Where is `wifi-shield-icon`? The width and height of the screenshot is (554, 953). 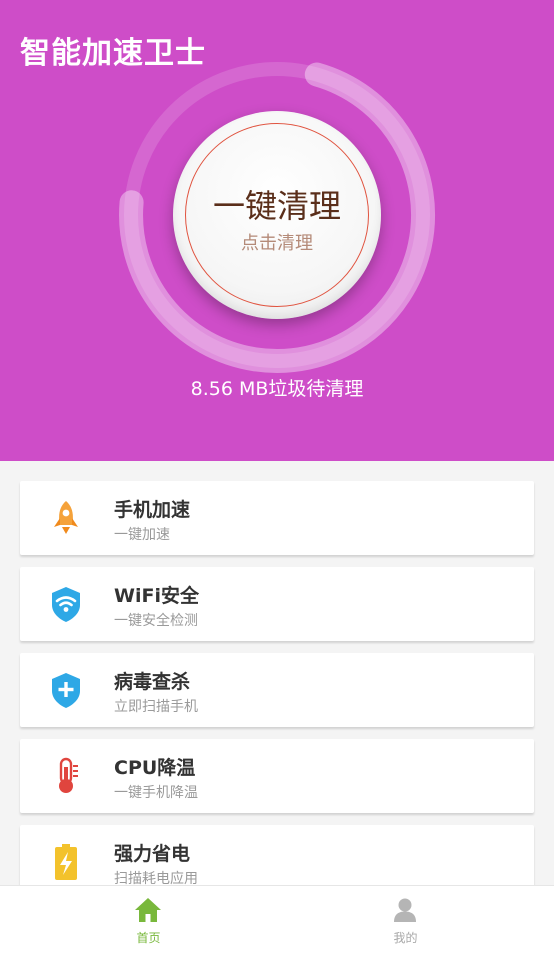 wifi-shield-icon is located at coordinates (66, 604).